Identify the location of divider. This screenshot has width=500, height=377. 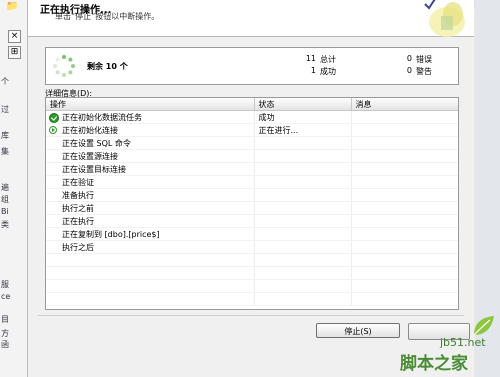
(251, 315).